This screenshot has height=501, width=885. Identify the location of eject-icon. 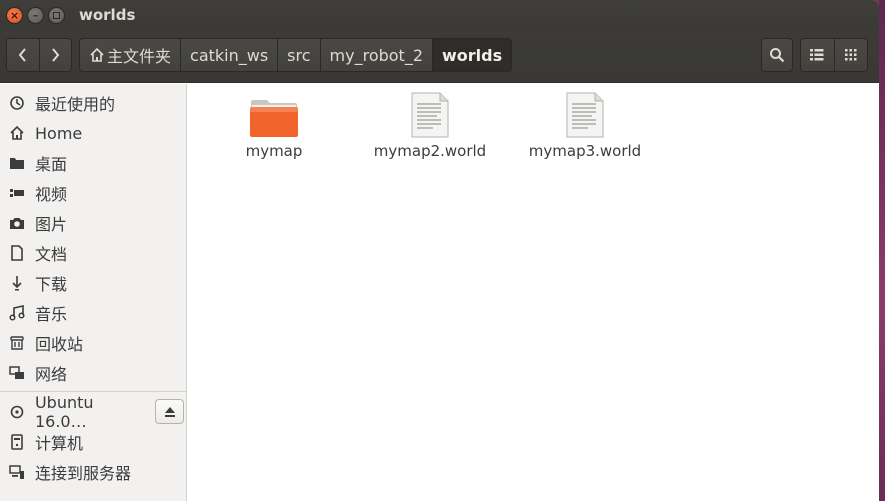
(169, 411).